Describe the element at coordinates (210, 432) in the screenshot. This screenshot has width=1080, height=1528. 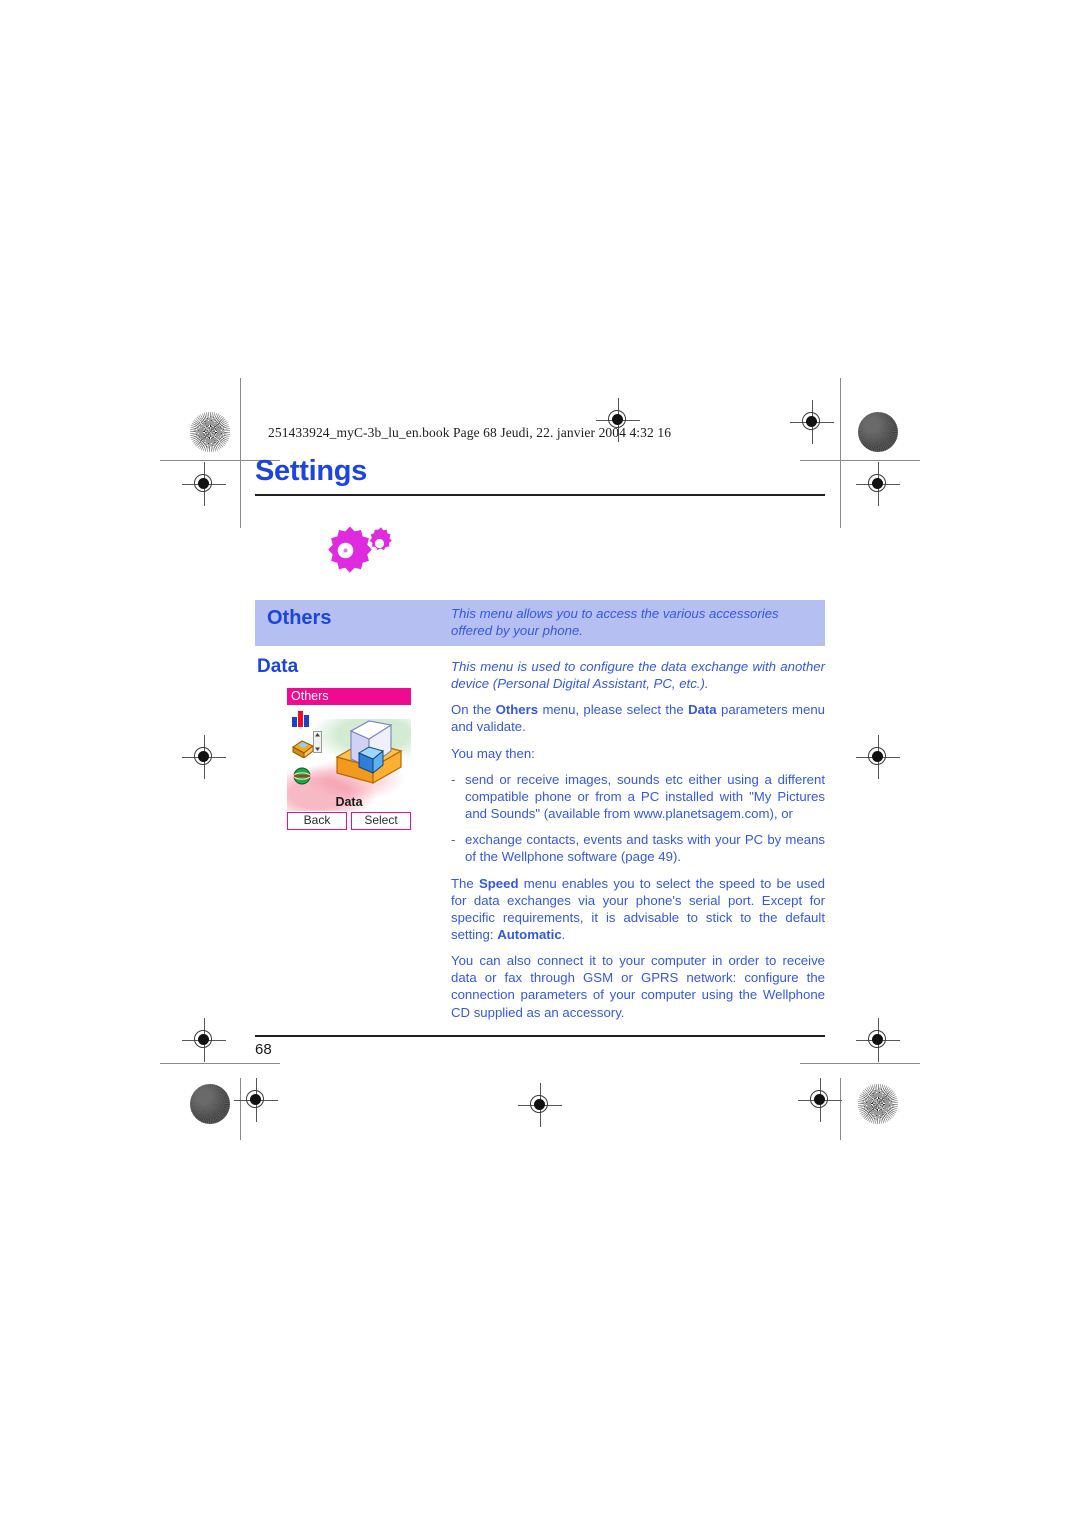
I see `density-star-target-top-left` at that location.